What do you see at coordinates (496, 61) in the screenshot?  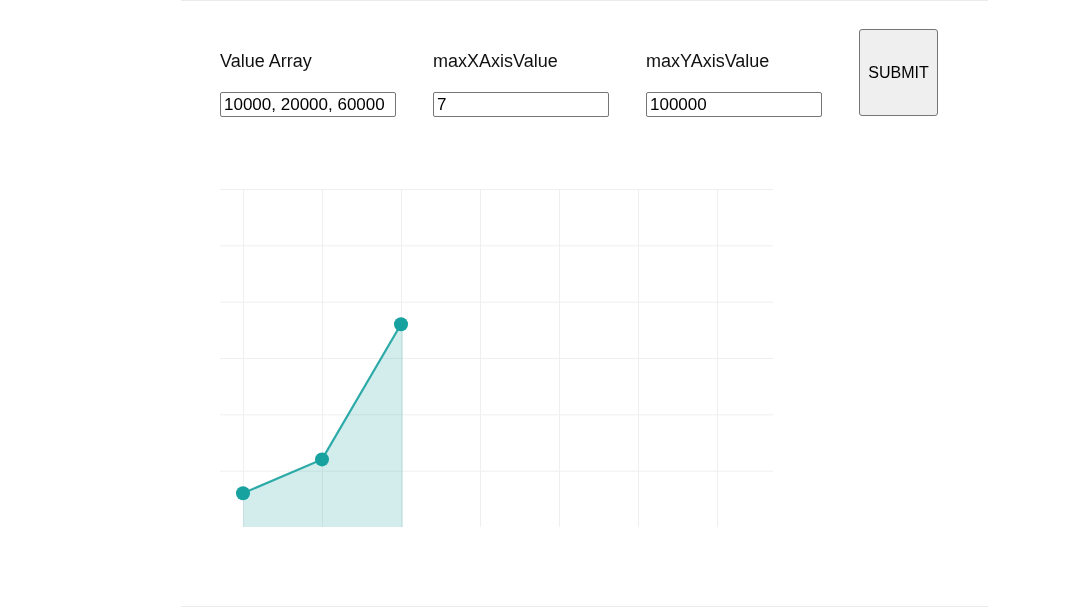 I see `field-label: maxXAxisValue` at bounding box center [496, 61].